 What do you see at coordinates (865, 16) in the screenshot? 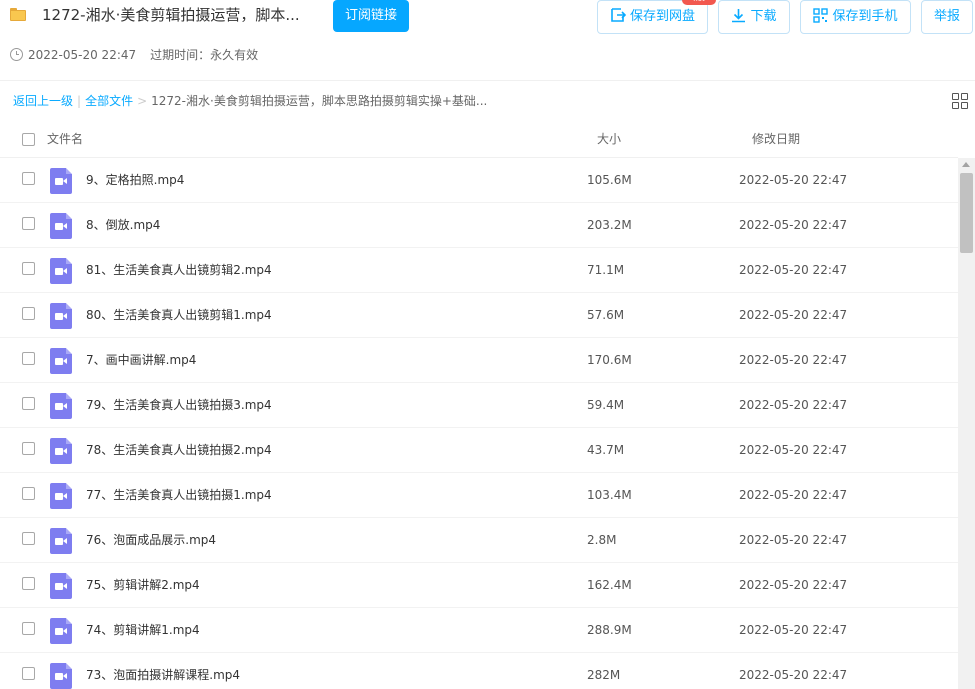
I see `save-to-phone-label: 保存到手机` at bounding box center [865, 16].